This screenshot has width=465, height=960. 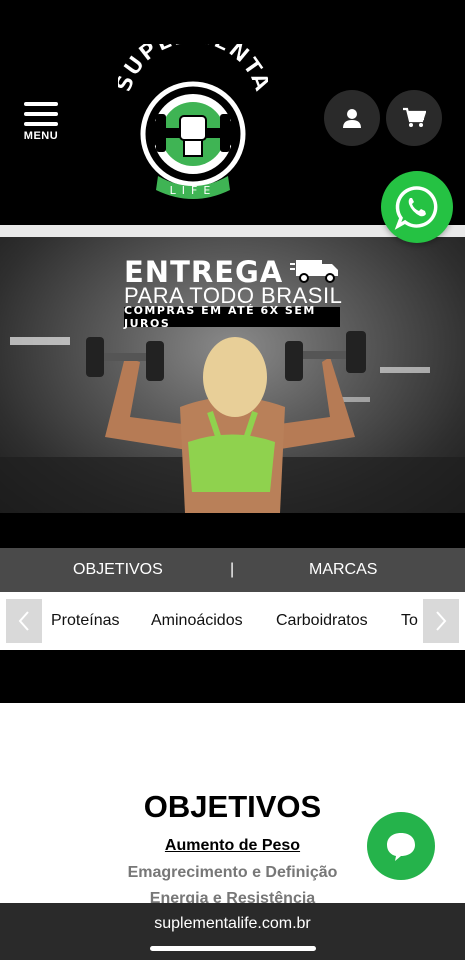 I want to click on account-button, so click(x=352, y=118).